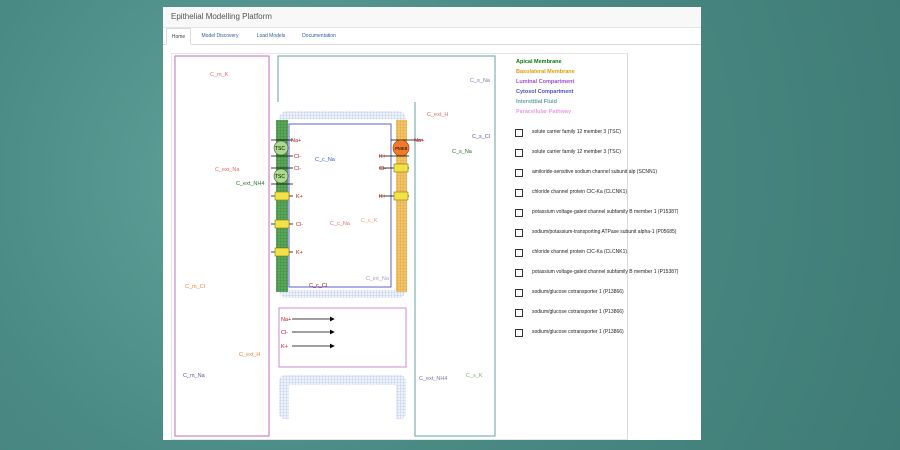 The width and height of the screenshot is (900, 450). Describe the element at coordinates (369, 221) in the screenshot. I see `label-c-c-k: C_c_K` at that location.